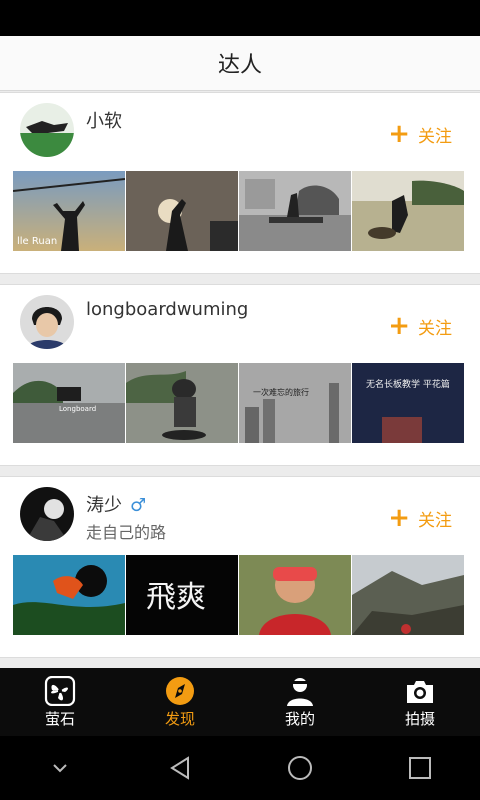 Image resolution: width=480 pixels, height=800 pixels. I want to click on photo-thumbnail: Longboard, so click(69, 403).